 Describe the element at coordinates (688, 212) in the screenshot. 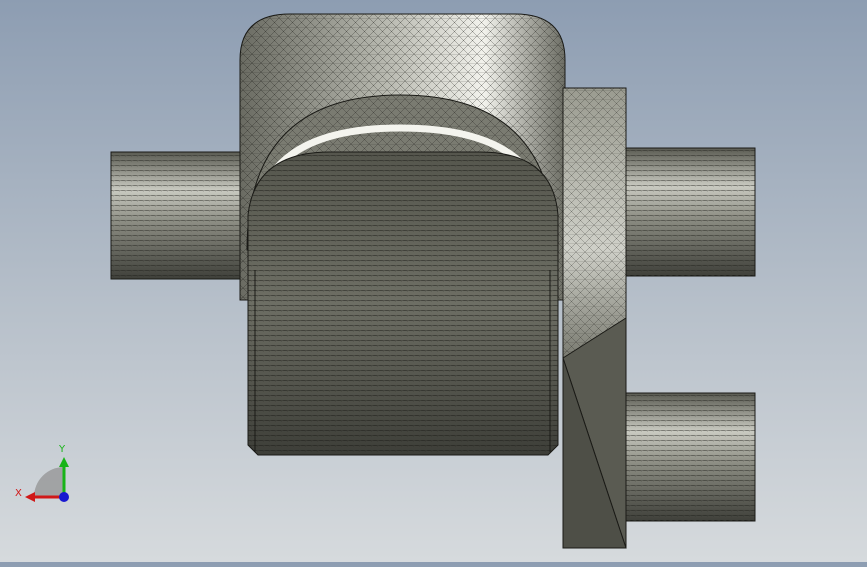

I see `right-upper-shaft` at that location.